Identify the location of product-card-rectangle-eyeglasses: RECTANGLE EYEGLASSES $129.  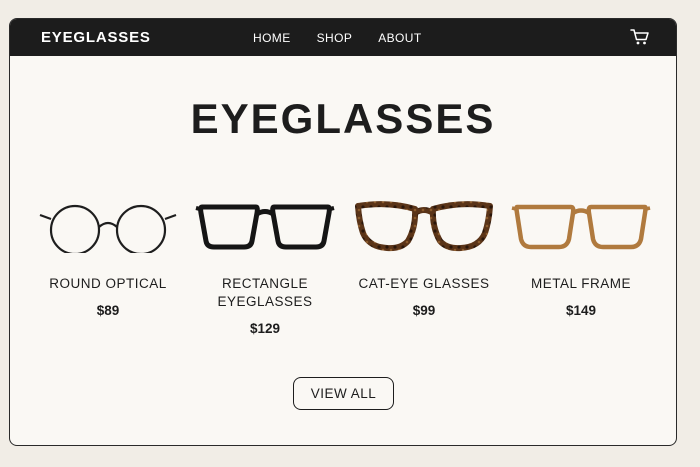
(265, 266).